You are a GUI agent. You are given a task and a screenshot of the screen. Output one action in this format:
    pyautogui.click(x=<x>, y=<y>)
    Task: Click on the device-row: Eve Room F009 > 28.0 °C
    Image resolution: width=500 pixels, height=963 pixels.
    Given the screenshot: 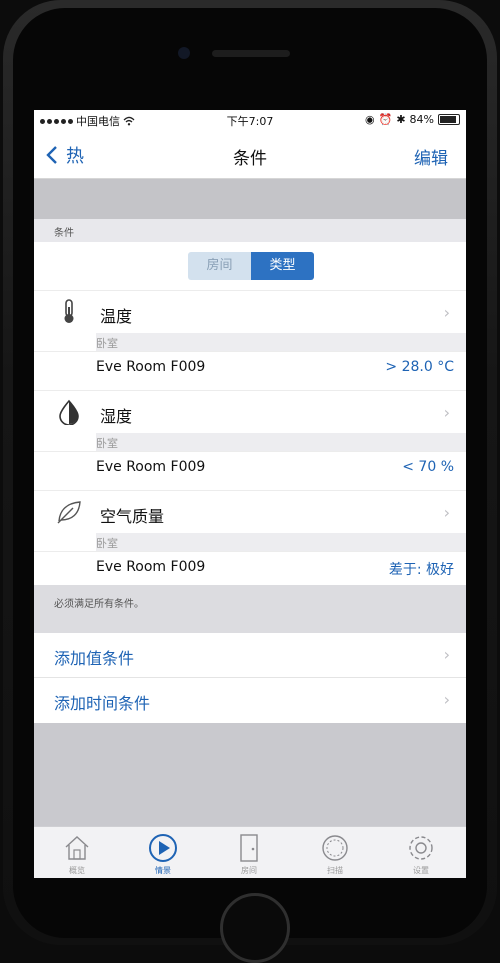 What is the action you would take?
    pyautogui.click(x=250, y=366)
    